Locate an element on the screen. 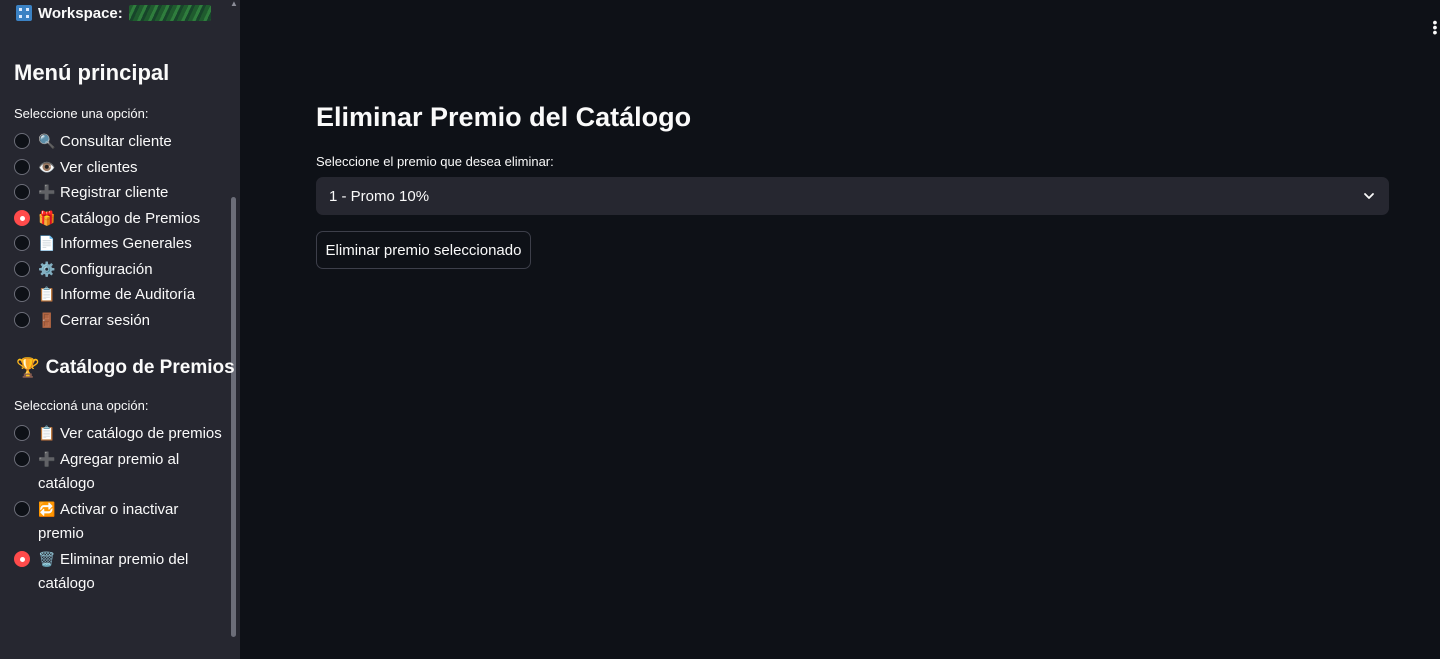 This screenshot has height=659, width=1440. radio-option: 🔁 Activar o inactivar premio is located at coordinates (119, 522).